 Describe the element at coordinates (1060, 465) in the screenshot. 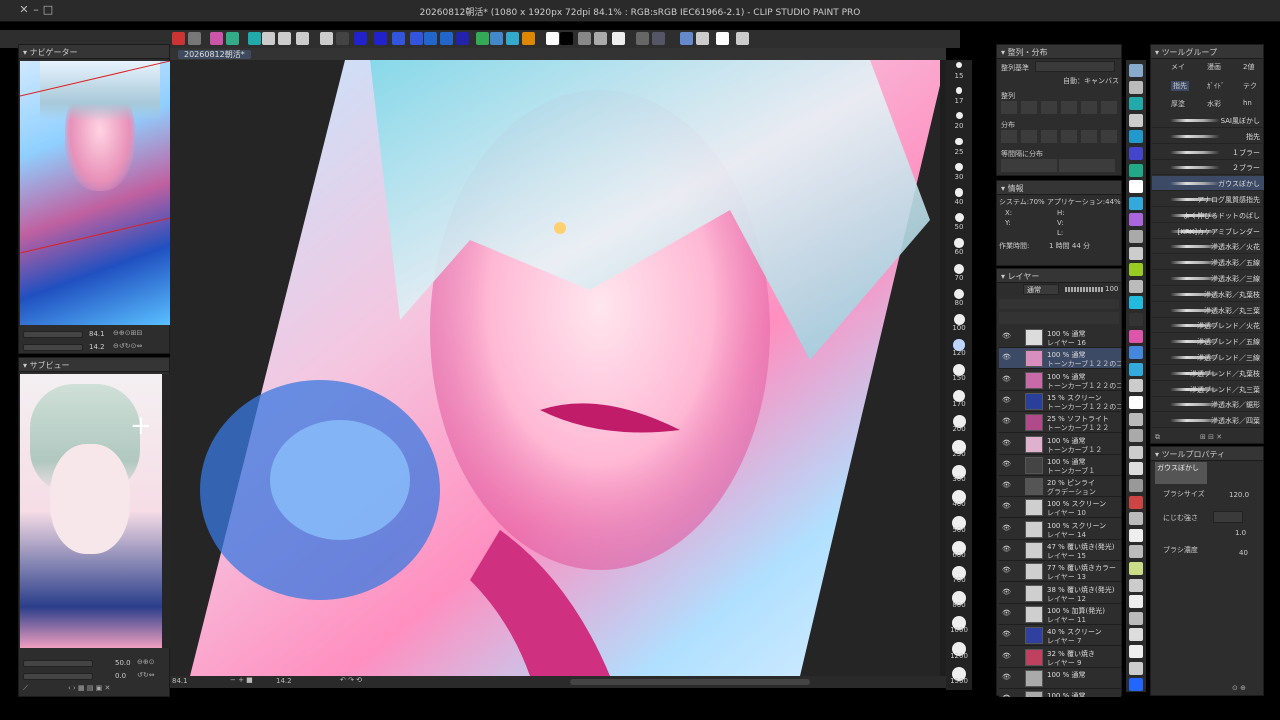

I see `layer-row: 👁 100 % 通常 トーンカーブ１` at that location.